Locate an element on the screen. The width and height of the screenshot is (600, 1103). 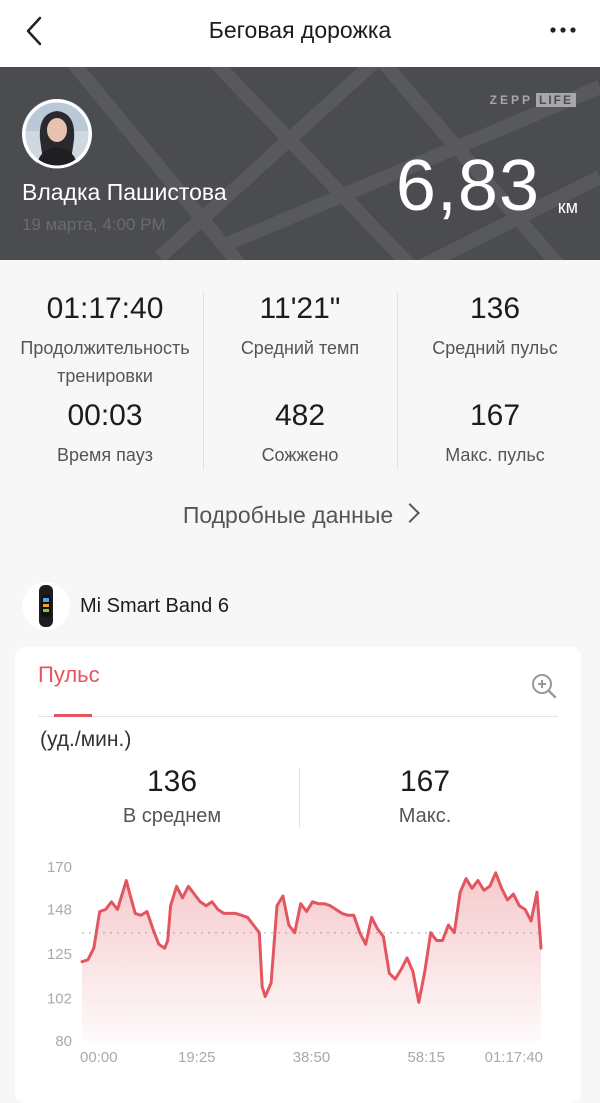
y-tick-label: 148 is located at coordinates (59, 910).